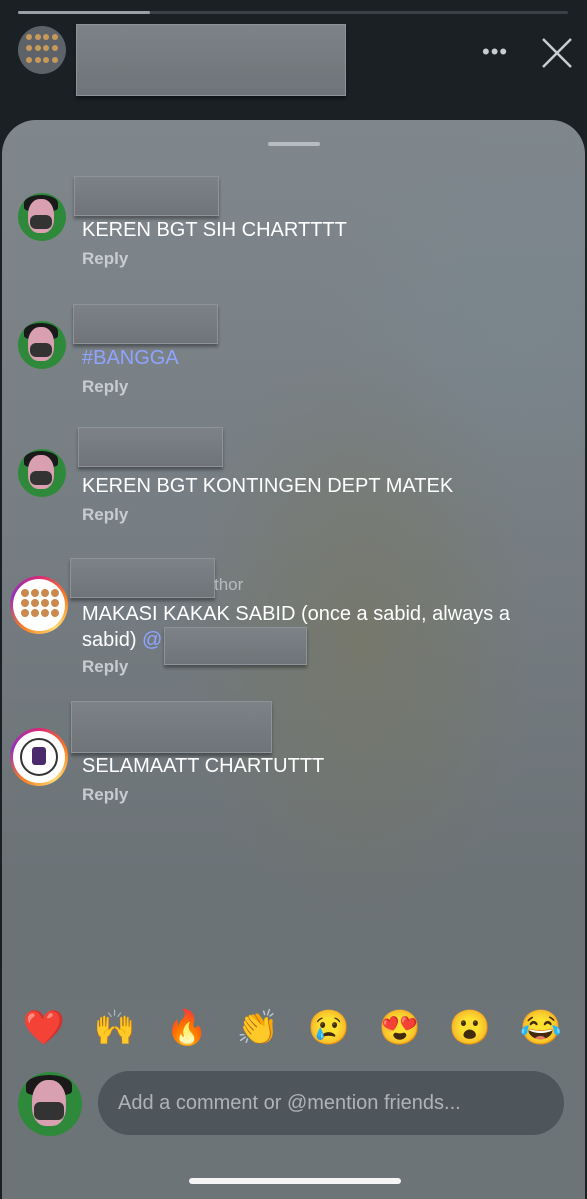 This screenshot has width=587, height=1199. What do you see at coordinates (42, 50) in the screenshot?
I see `story-owner-avatar` at bounding box center [42, 50].